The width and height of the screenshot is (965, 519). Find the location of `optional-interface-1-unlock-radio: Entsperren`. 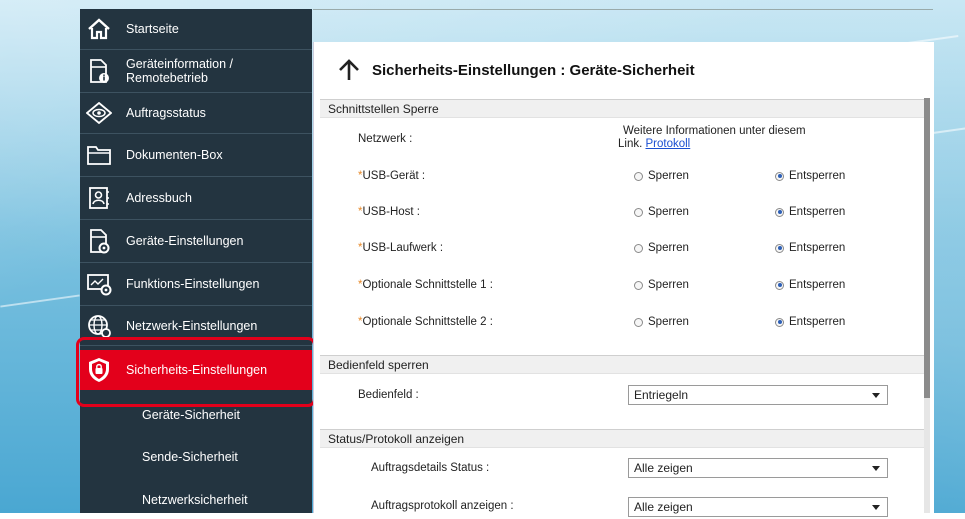

optional-interface-1-unlock-radio: Entsperren is located at coordinates (810, 285).